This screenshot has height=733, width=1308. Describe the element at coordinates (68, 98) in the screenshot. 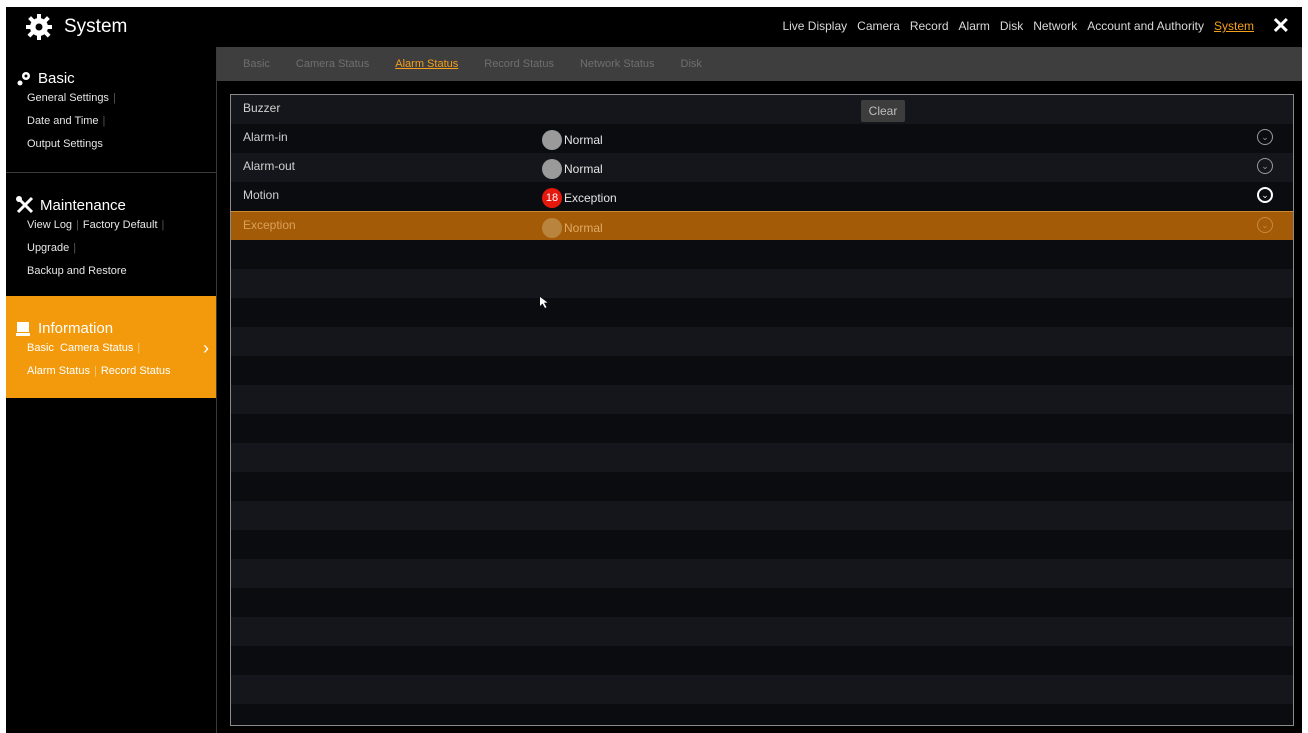

I see `sidebar-link-general-settings: General Settings` at that location.